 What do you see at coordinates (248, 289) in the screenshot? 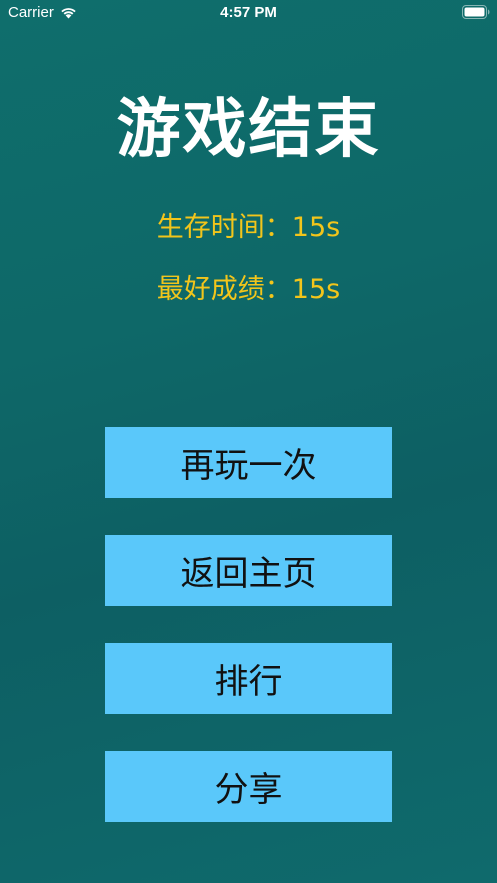
I see `best-score-text: 最好成绩：15s` at bounding box center [248, 289].